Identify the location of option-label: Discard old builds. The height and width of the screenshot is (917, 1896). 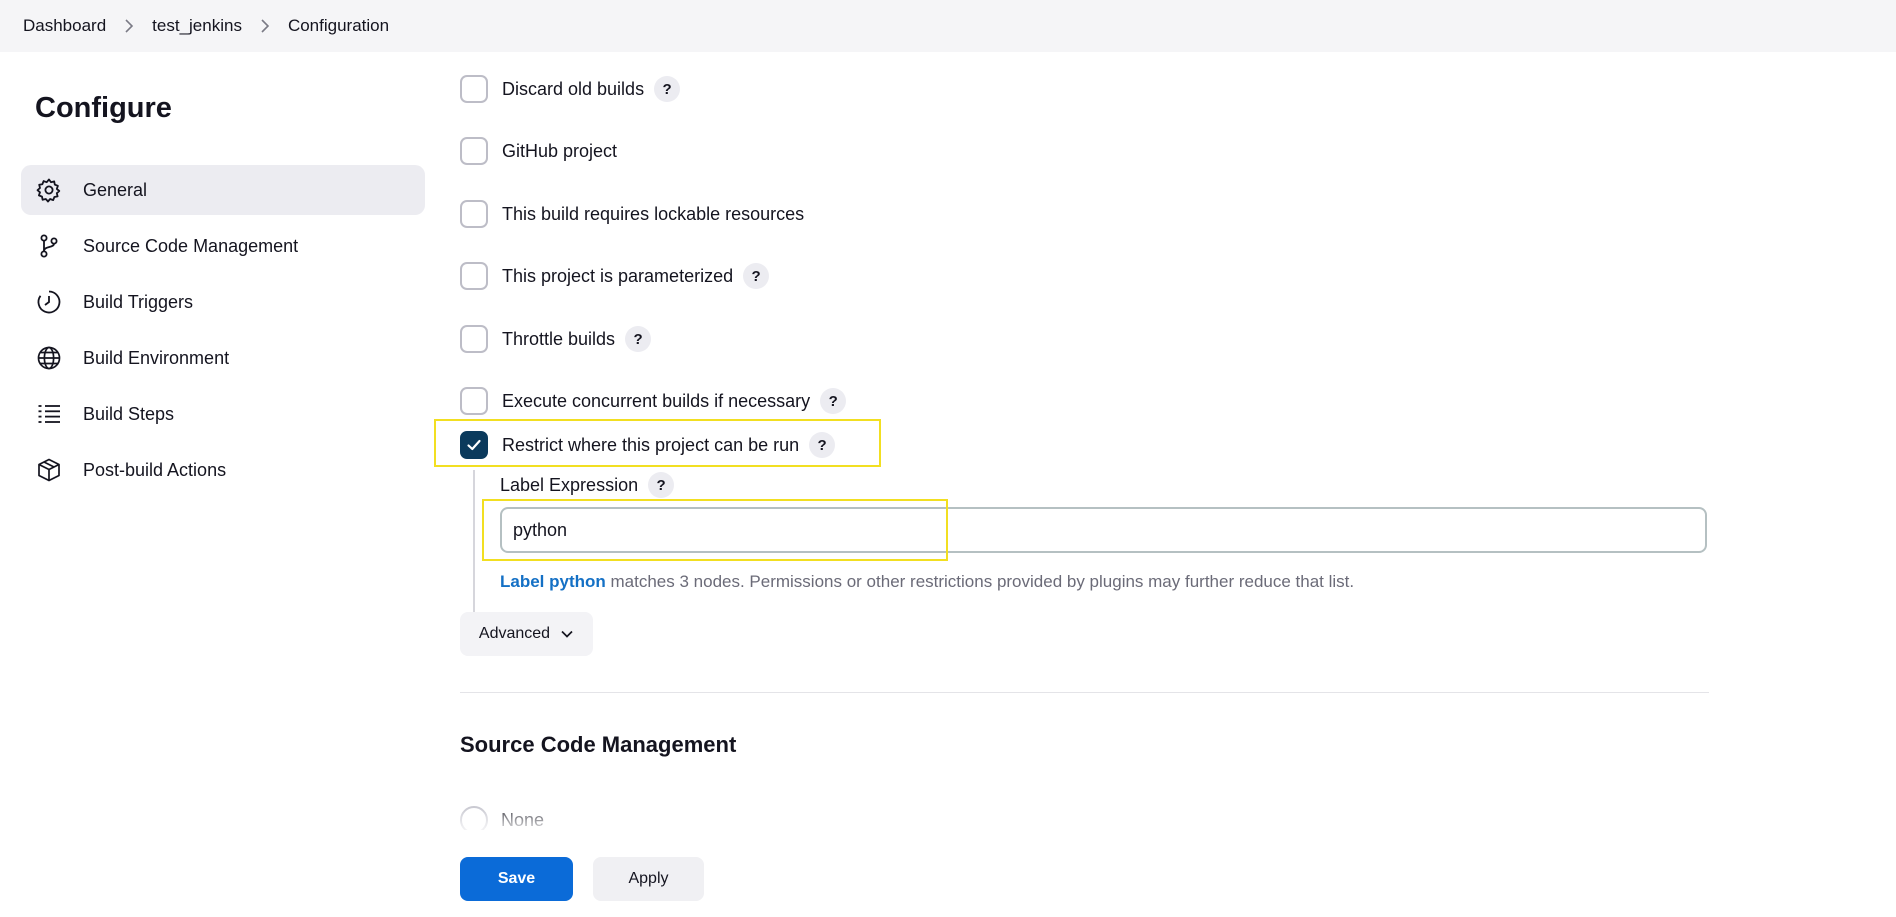
(573, 88).